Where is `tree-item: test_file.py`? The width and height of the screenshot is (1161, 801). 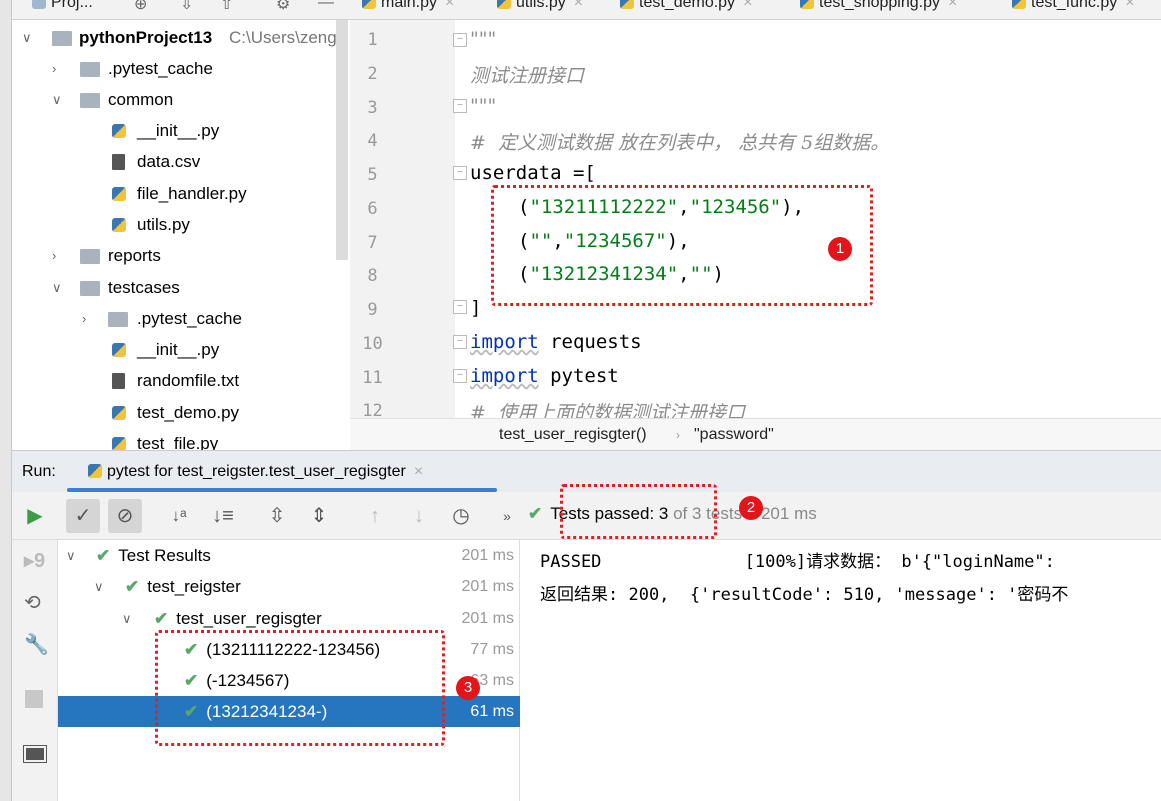 tree-item: test_file.py is located at coordinates (177, 439).